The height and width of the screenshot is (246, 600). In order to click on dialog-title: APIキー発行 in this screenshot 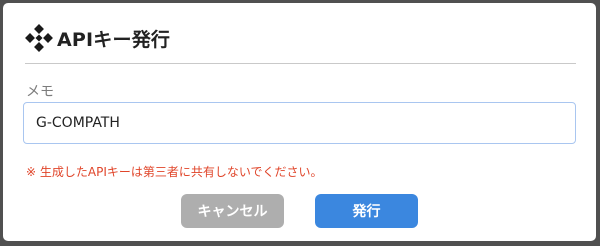, I will do `click(114, 39)`.